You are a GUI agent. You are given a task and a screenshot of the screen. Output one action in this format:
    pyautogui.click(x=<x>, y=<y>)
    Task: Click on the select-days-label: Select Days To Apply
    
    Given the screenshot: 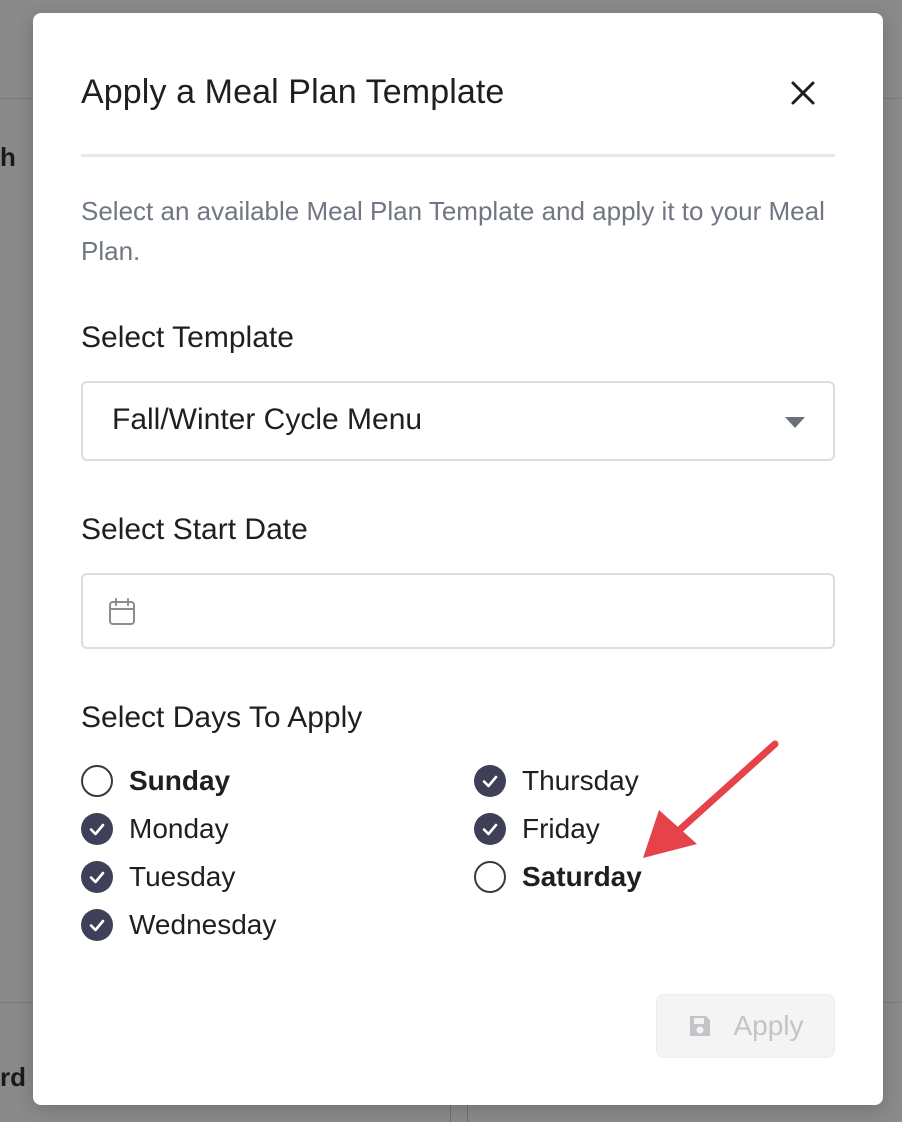 What is the action you would take?
    pyautogui.click(x=222, y=717)
    